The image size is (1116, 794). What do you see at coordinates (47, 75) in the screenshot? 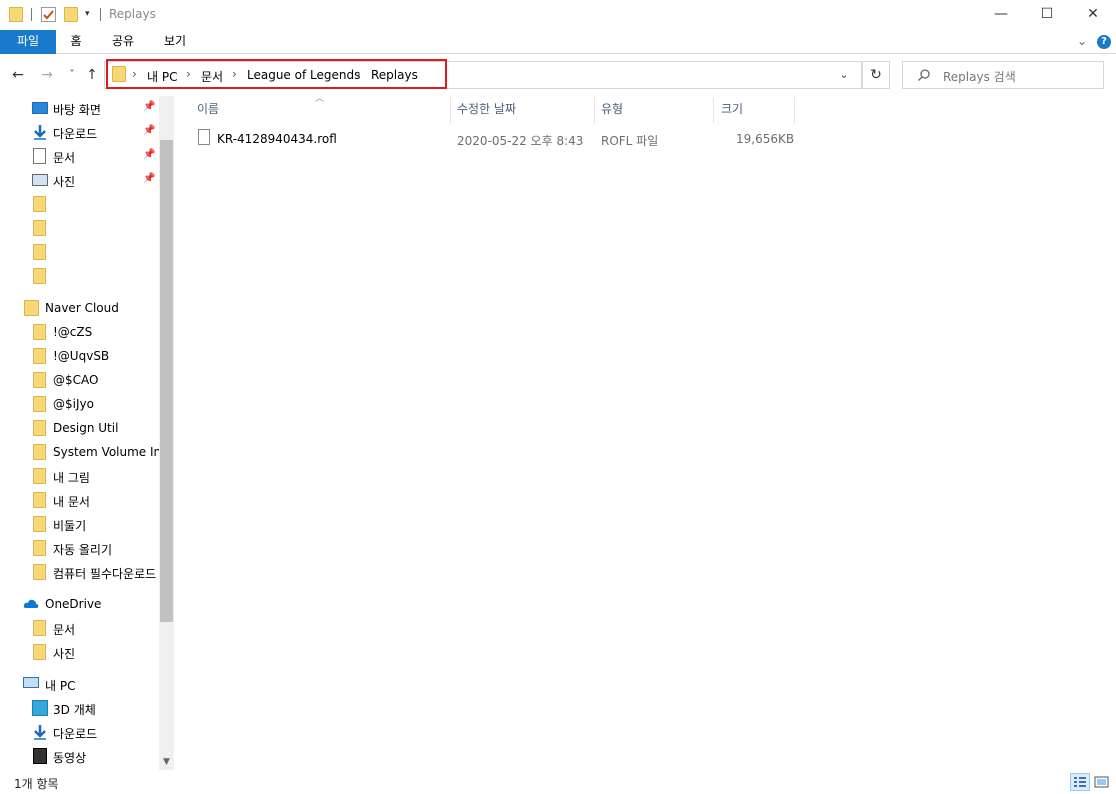
I see `forward-button: →` at bounding box center [47, 75].